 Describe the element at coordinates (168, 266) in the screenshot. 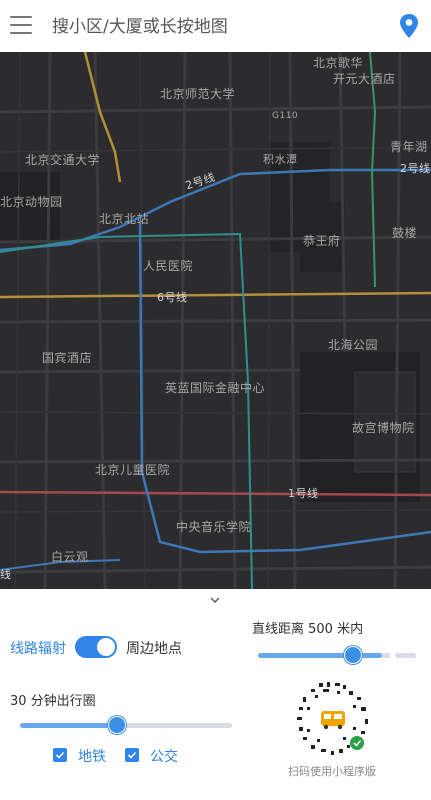

I see `map-label: 人民医院` at that location.